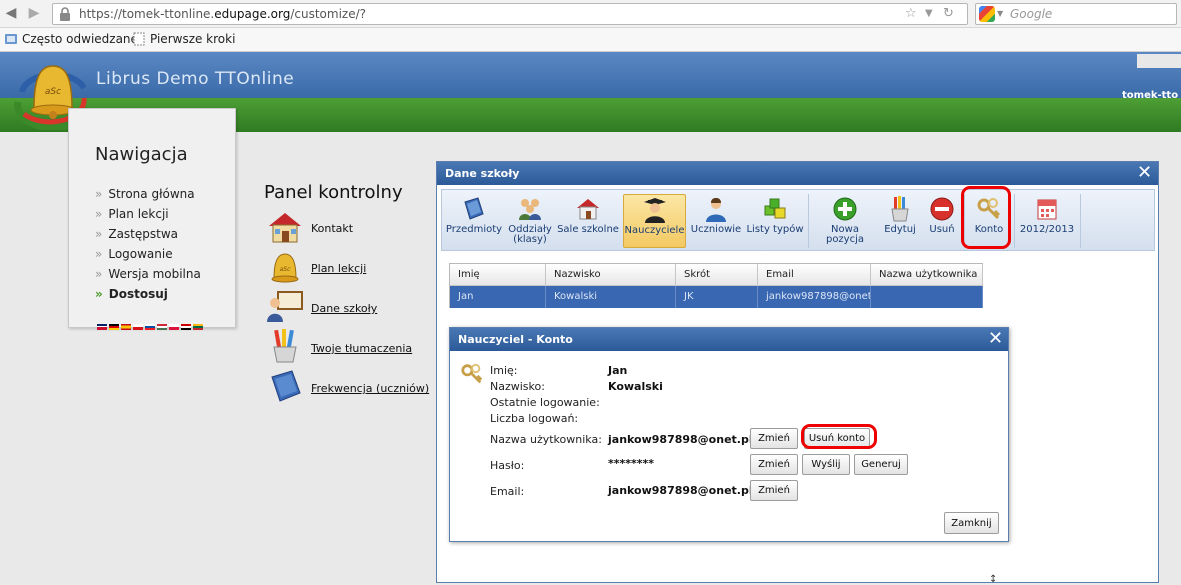 The width and height of the screenshot is (1181, 585). I want to click on column-header-last-name: Nazwisko, so click(611, 275).